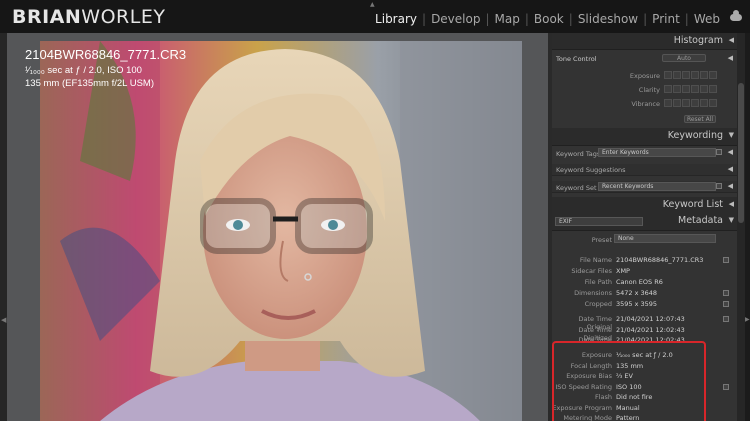 Image resolution: width=750 pixels, height=421 pixels. What do you see at coordinates (719, 186) in the screenshot?
I see `keyword-set-dropdown-icon` at bounding box center [719, 186].